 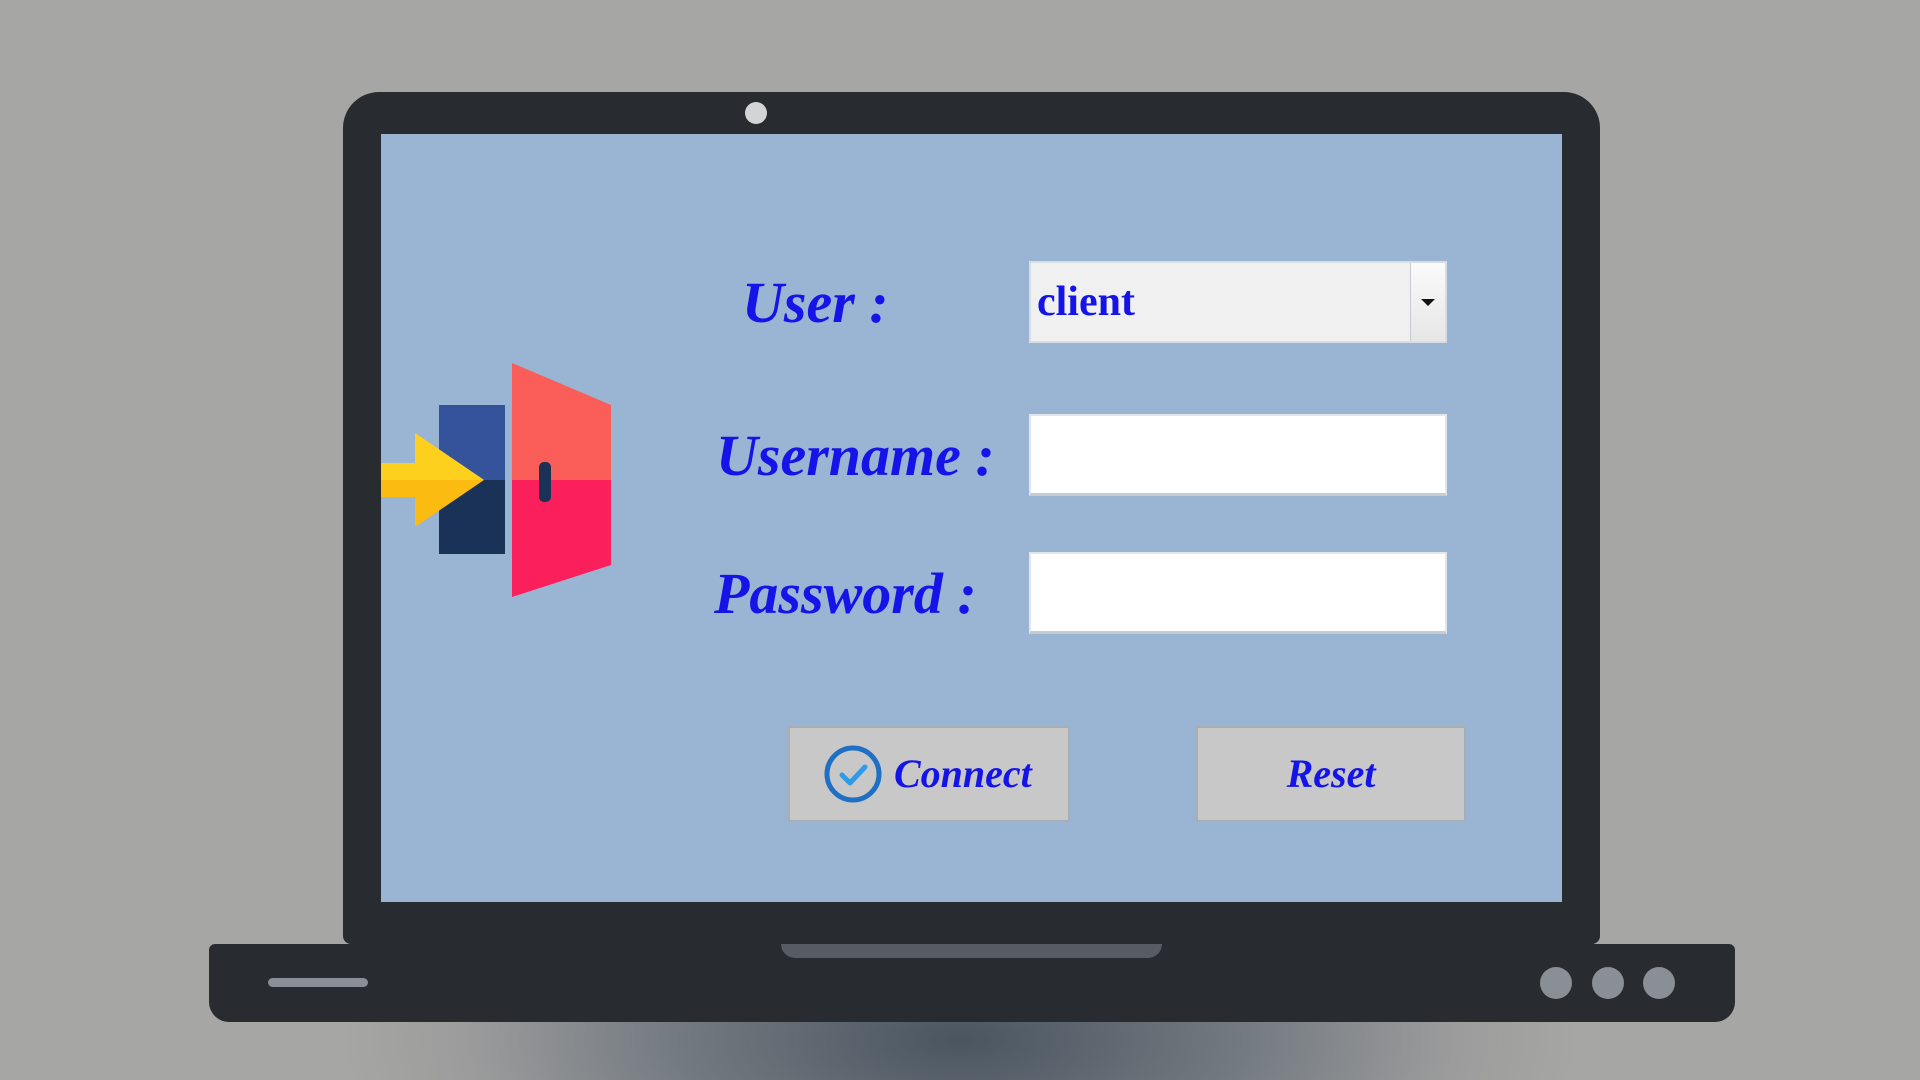 What do you see at coordinates (1086, 302) in the screenshot?
I see `user-select-value: client` at bounding box center [1086, 302].